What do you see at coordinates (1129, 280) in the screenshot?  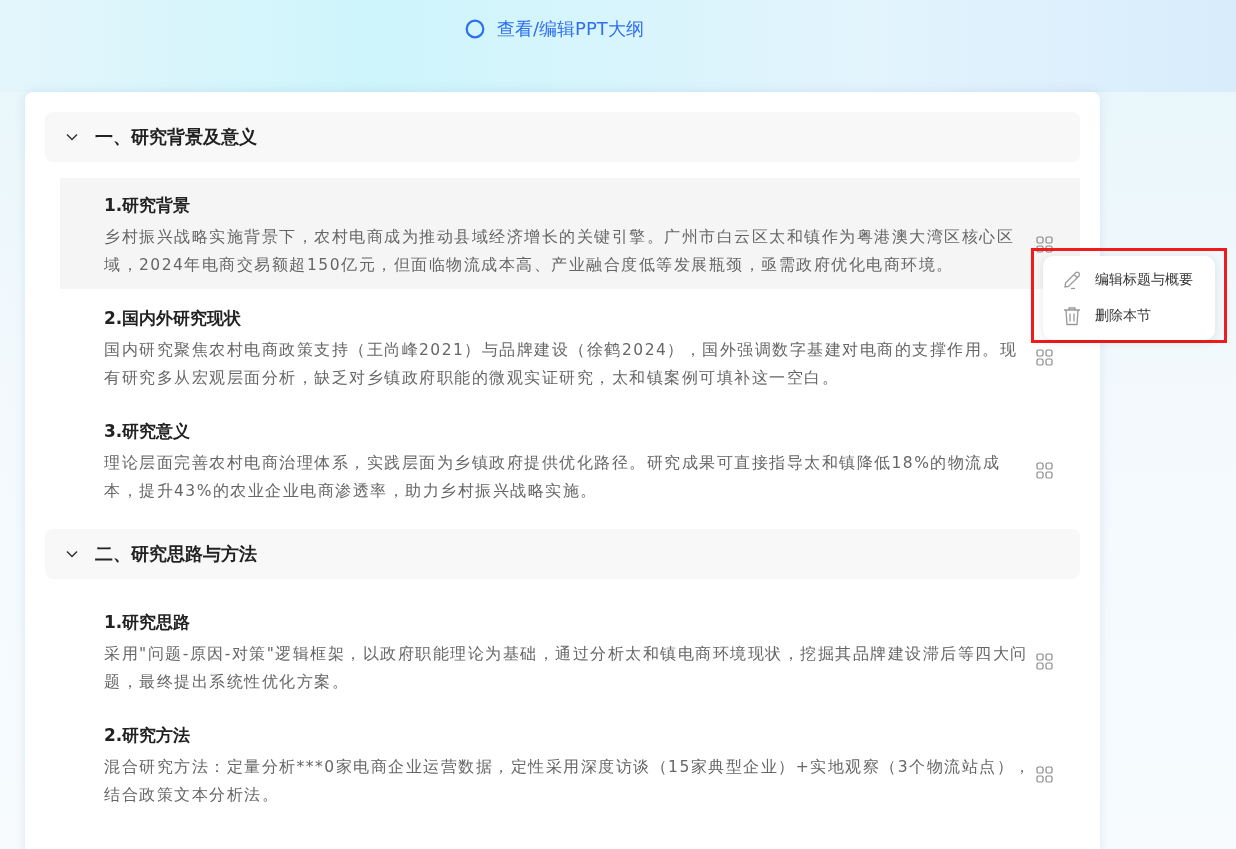 I see `menu-item: 编辑标题与概要` at bounding box center [1129, 280].